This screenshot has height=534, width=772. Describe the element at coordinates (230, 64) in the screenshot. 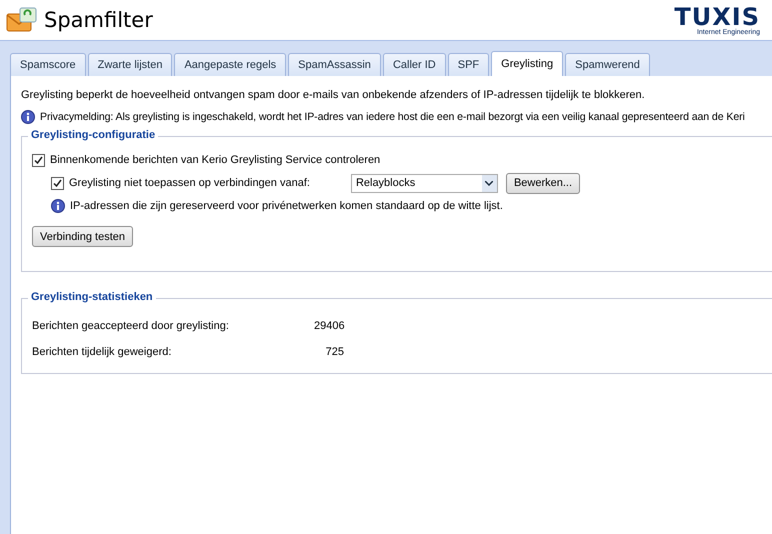

I see `tab: Aangepaste regels` at that location.